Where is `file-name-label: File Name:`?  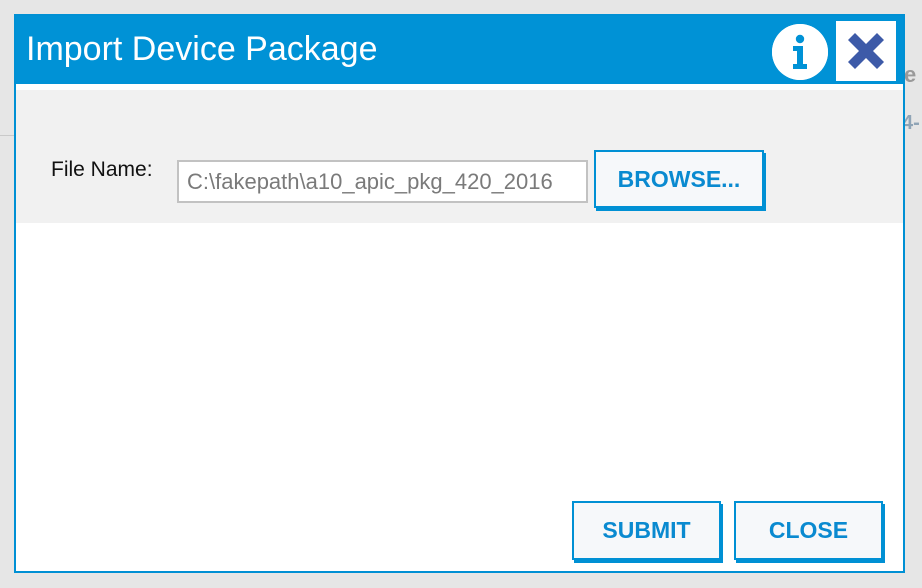
file-name-label: File Name: is located at coordinates (102, 169).